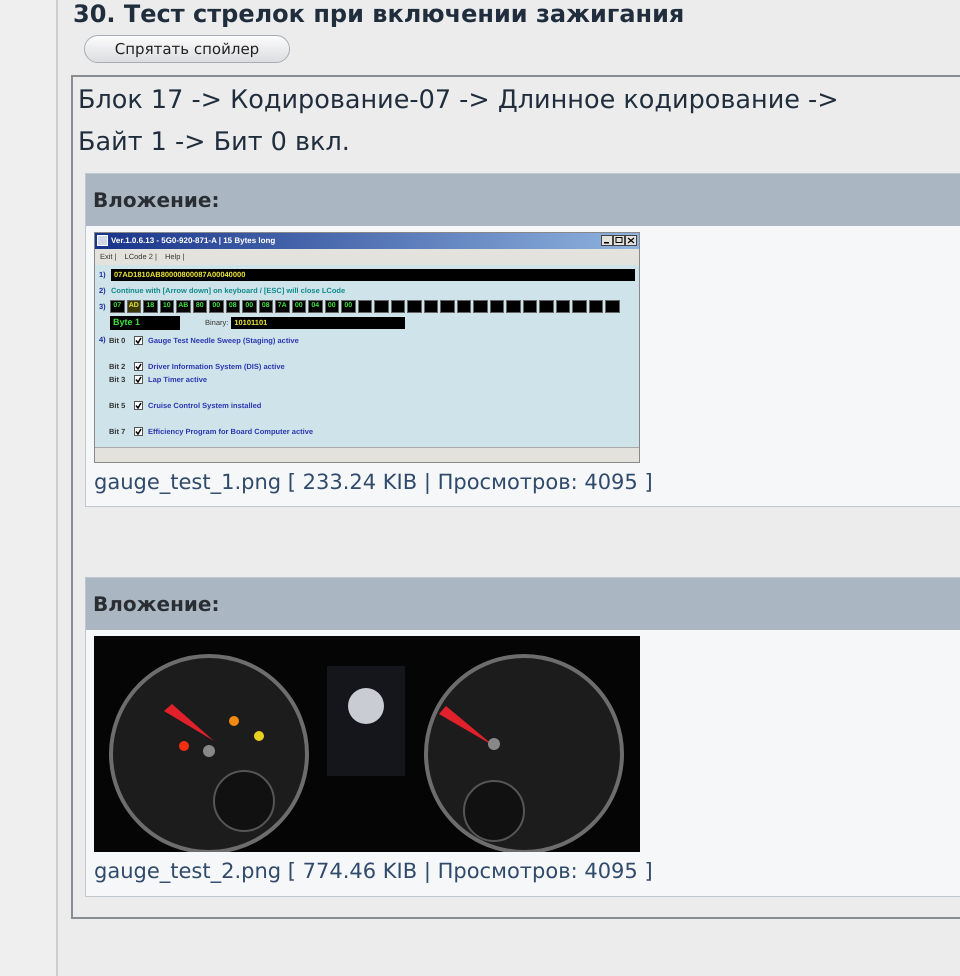 This screenshot has width=960, height=976. I want to click on attachment-caption: gauge_test_2.png [ 774.46 KIB | Просмотров: 4095 ], so click(523, 872).